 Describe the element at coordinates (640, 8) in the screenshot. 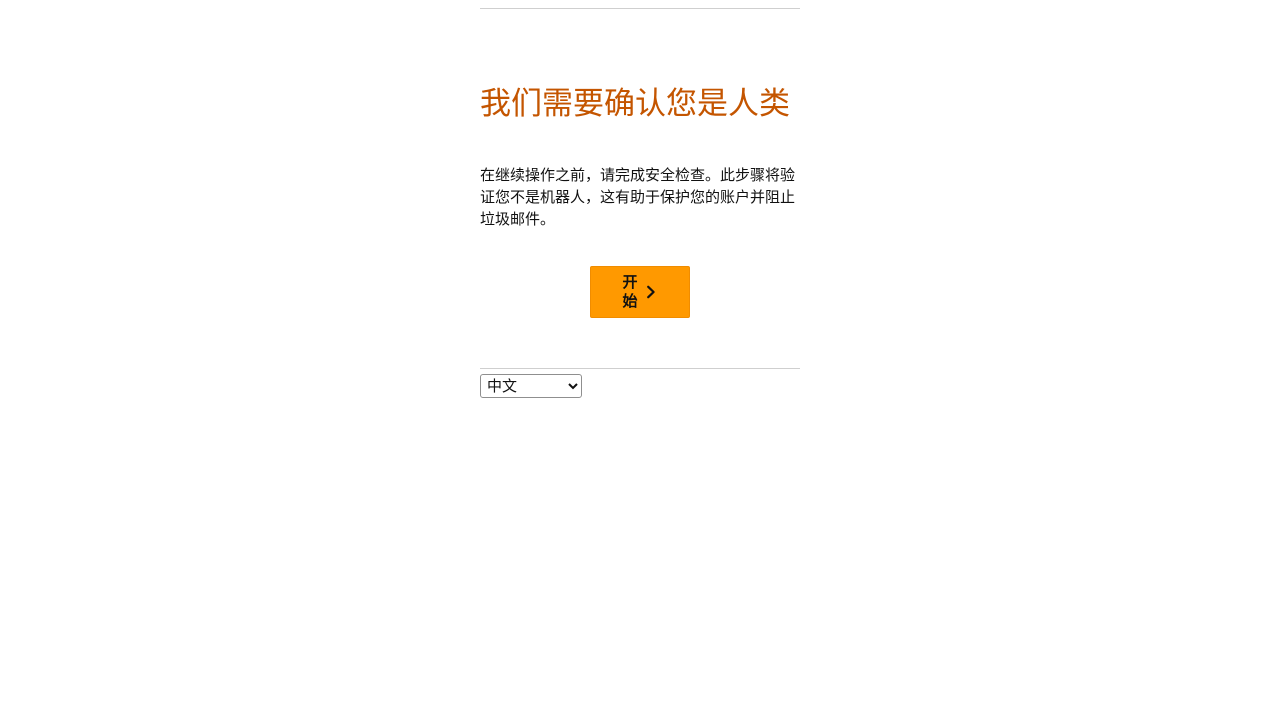

I see `top-divider` at that location.